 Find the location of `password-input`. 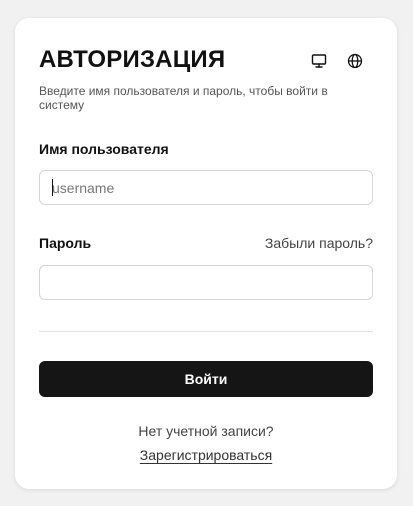

password-input is located at coordinates (206, 282).